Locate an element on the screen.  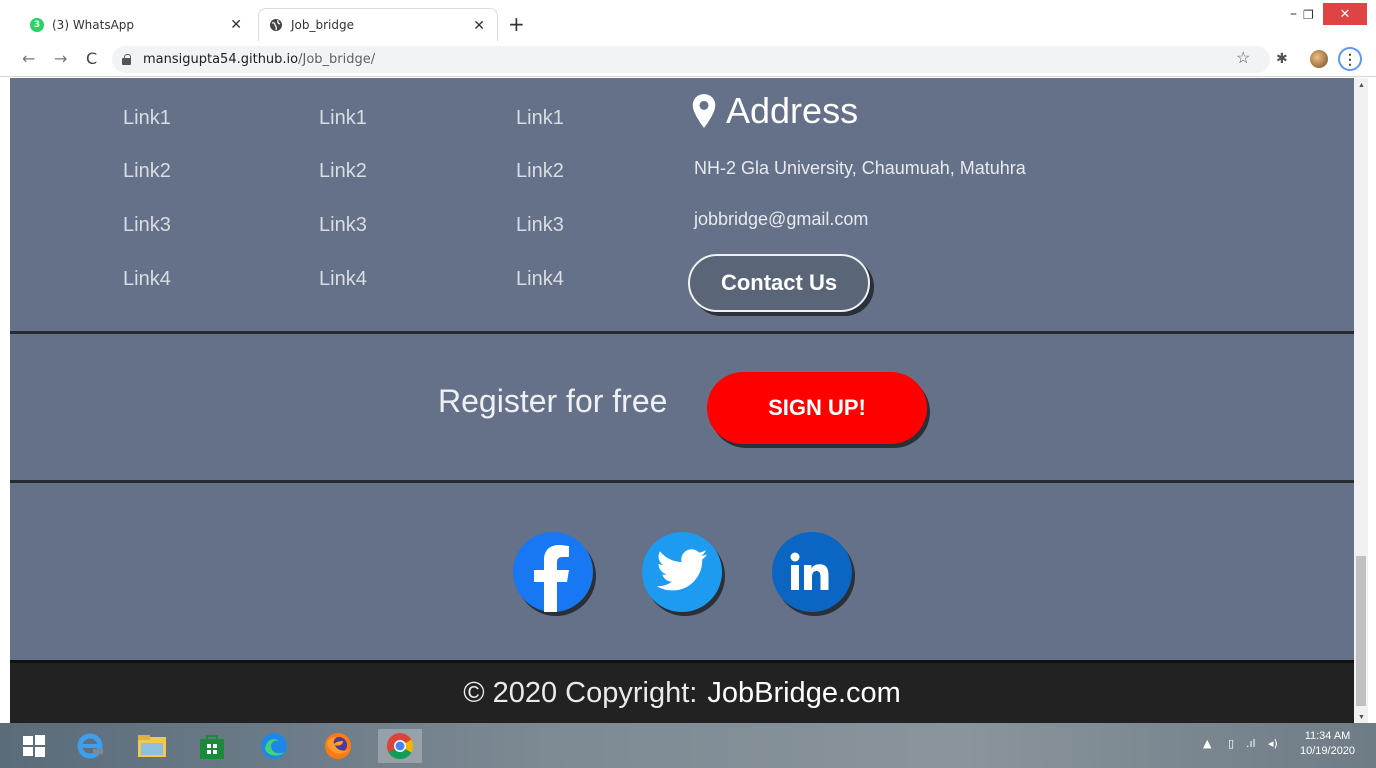
battery-icon: ▯ is located at coordinates (1231, 743).